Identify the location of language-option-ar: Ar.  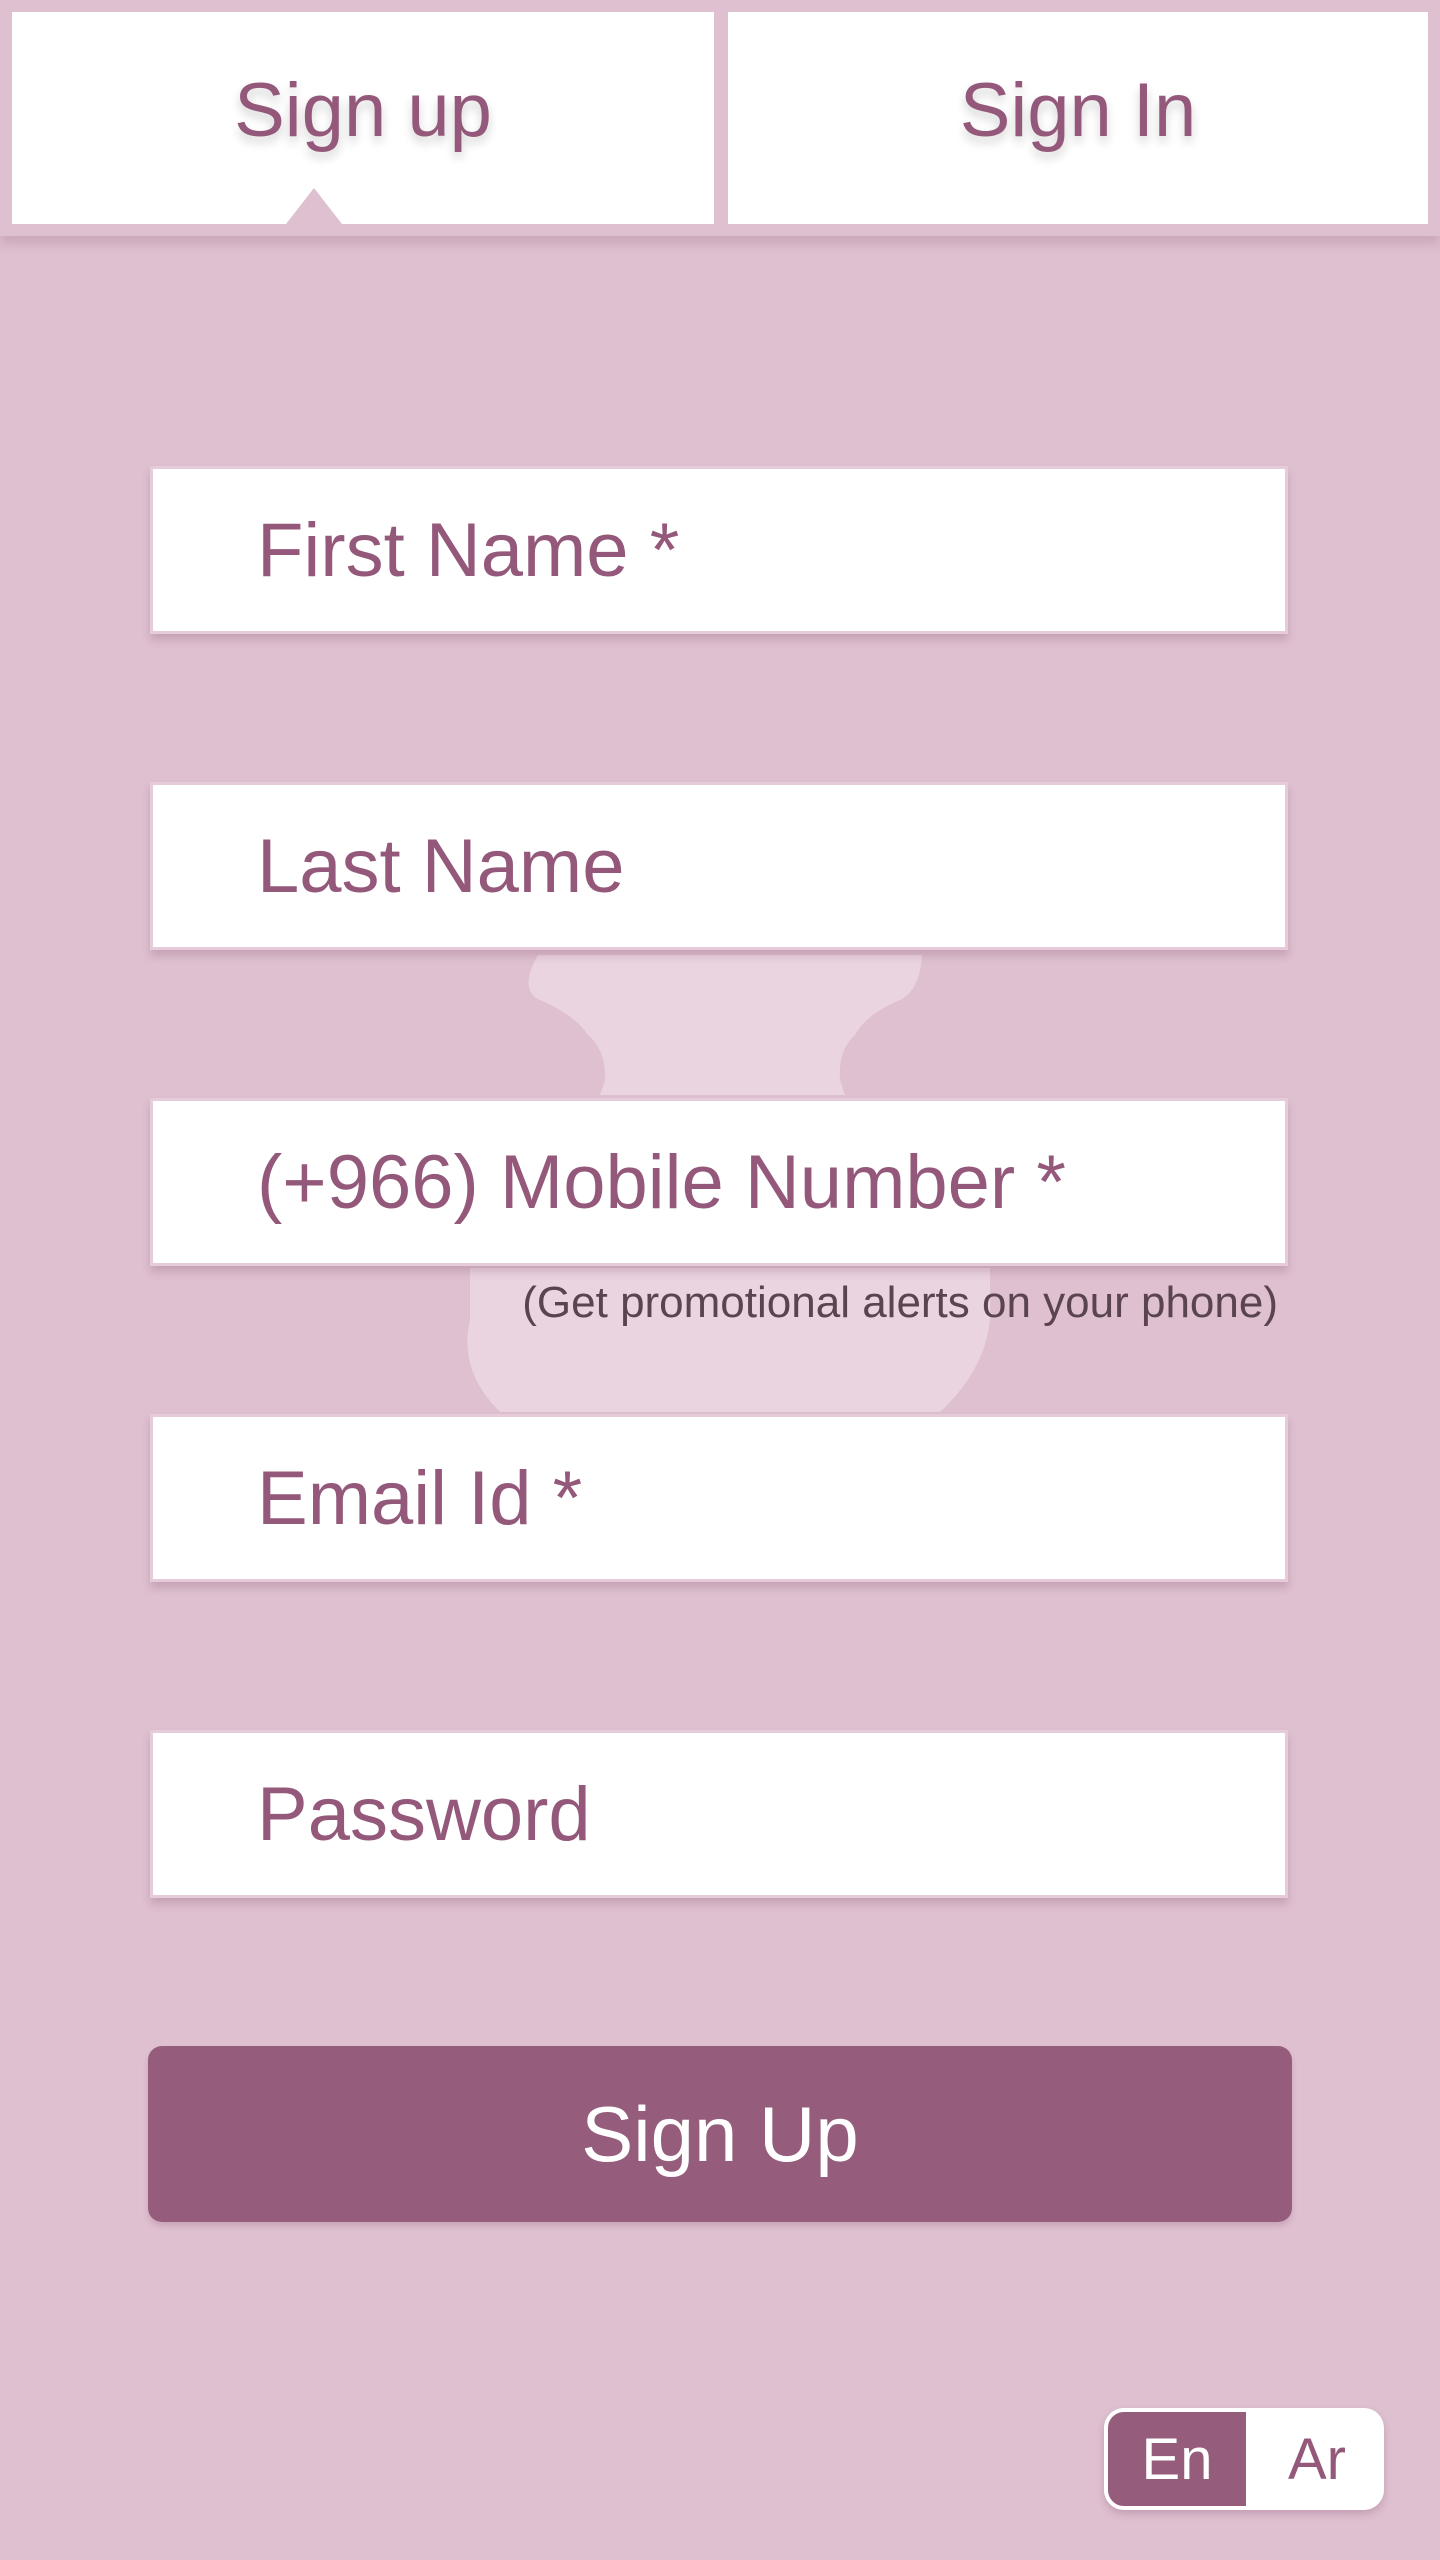
(1317, 2459).